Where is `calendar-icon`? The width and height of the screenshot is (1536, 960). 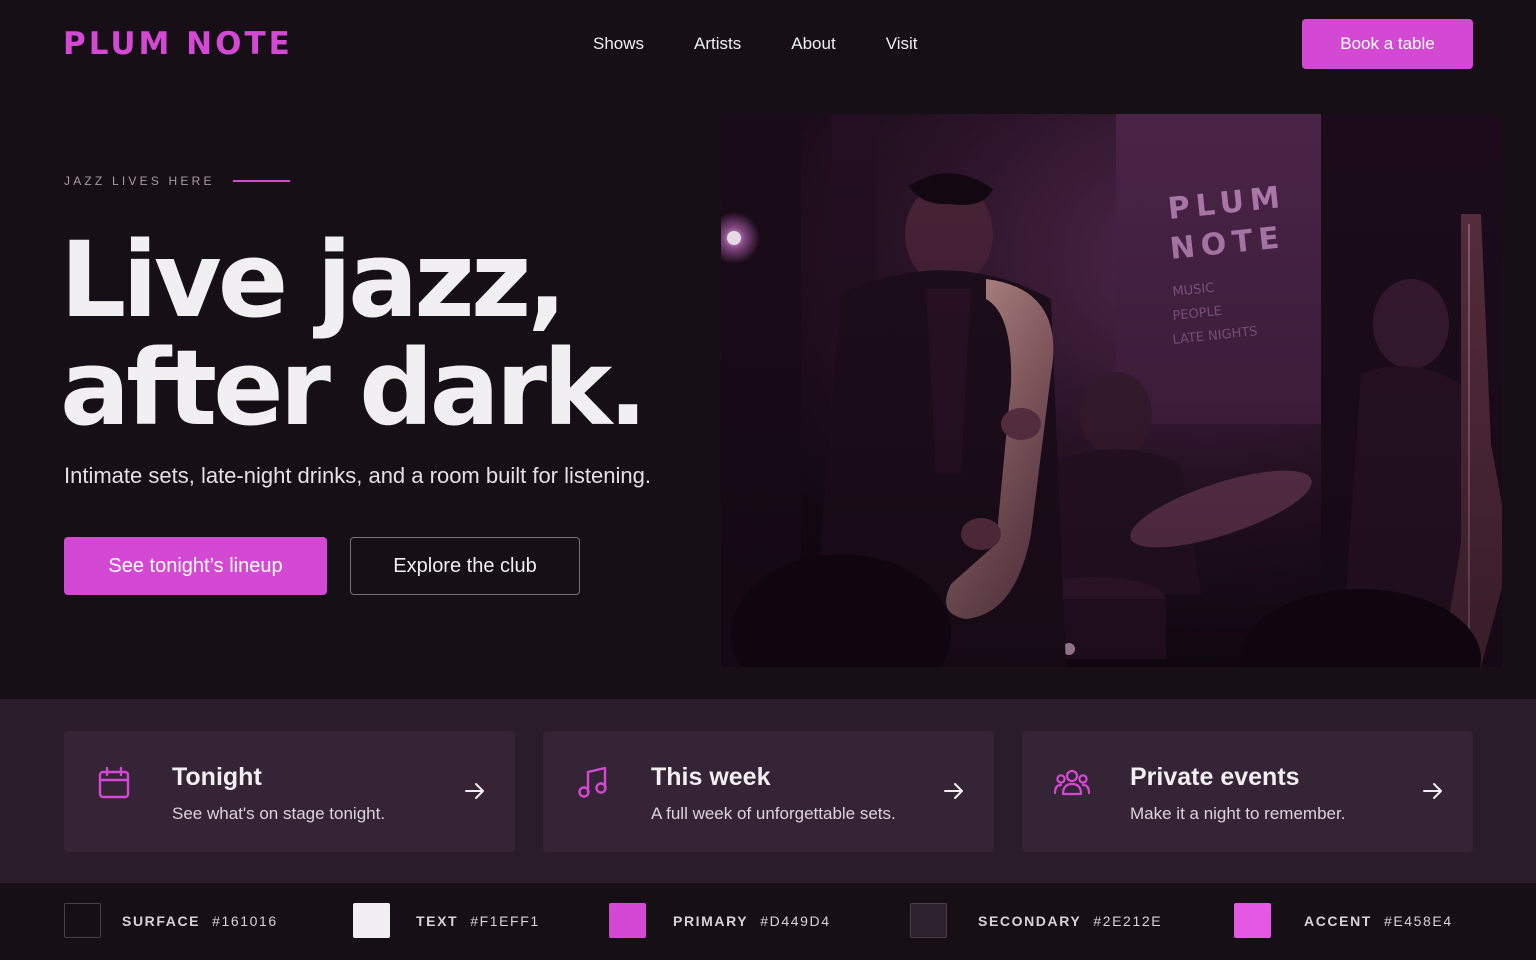
calendar-icon is located at coordinates (114, 782).